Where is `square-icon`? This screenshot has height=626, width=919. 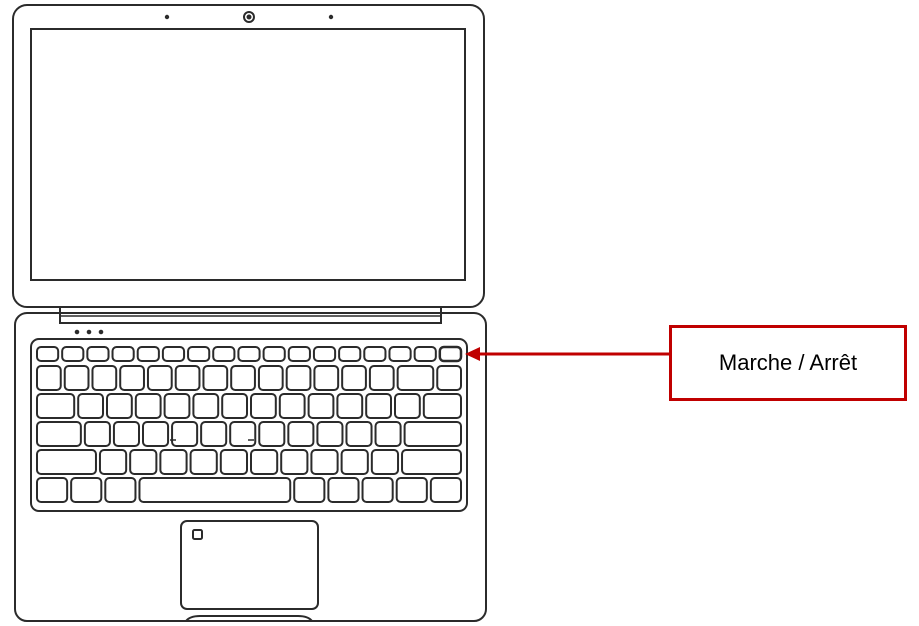 square-icon is located at coordinates (197, 534).